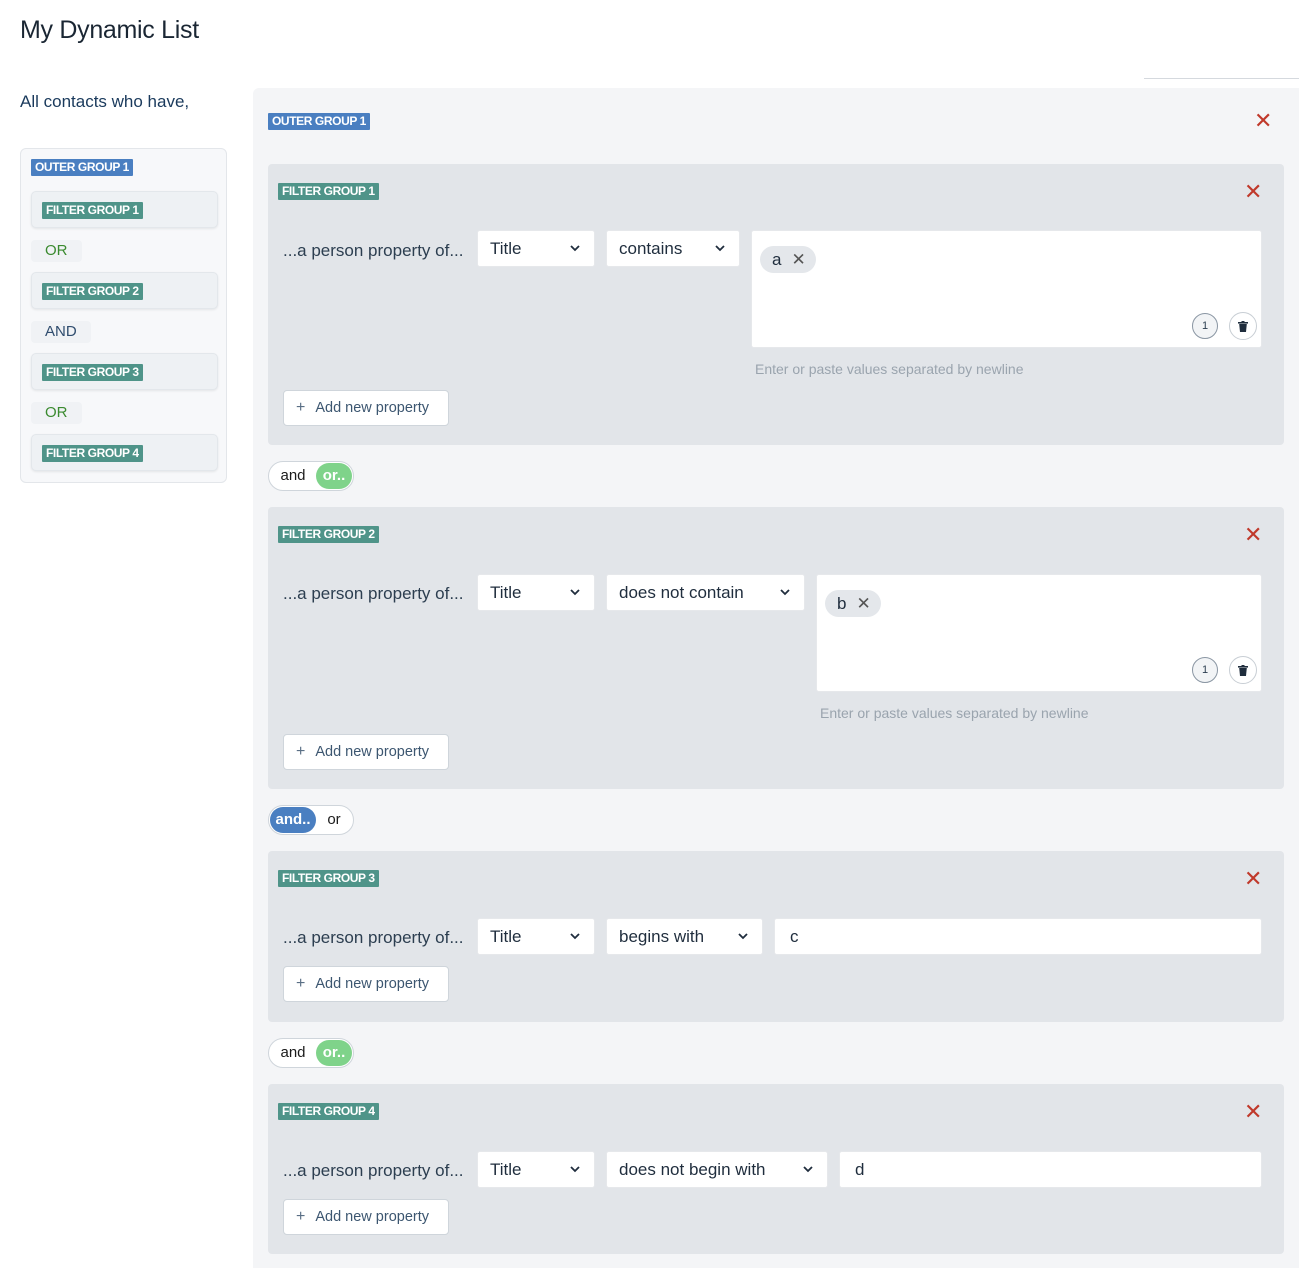 The height and width of the screenshot is (1268, 1299). Describe the element at coordinates (328, 878) in the screenshot. I see `filter-group-badge: FILTER GROUP 3` at that location.